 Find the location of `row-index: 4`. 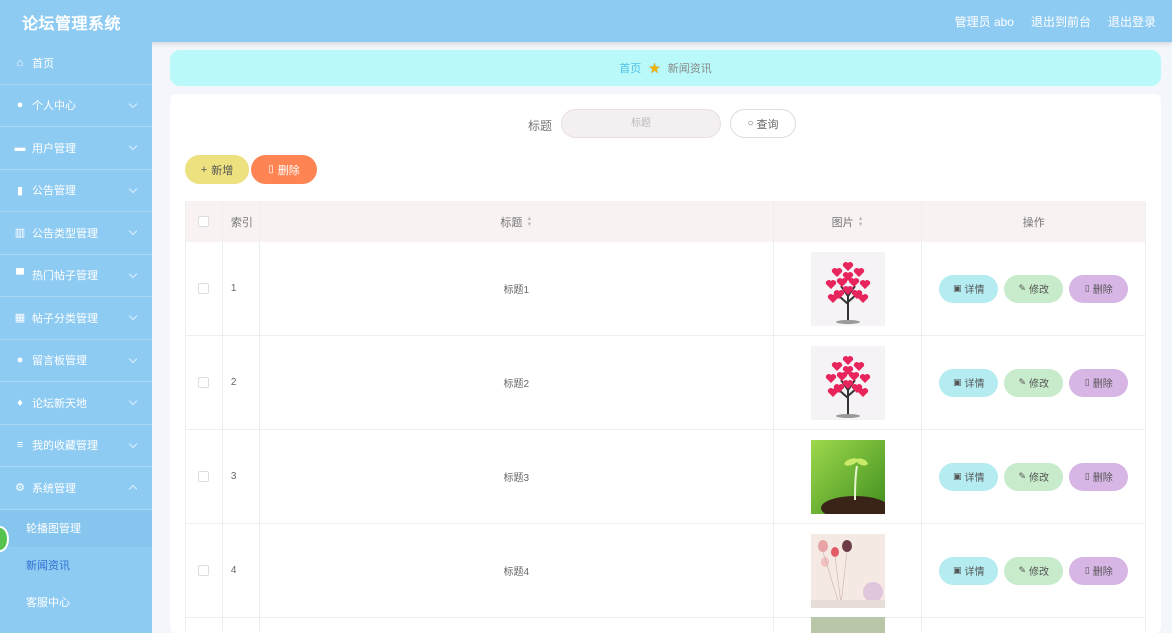

row-index: 4 is located at coordinates (241, 570).